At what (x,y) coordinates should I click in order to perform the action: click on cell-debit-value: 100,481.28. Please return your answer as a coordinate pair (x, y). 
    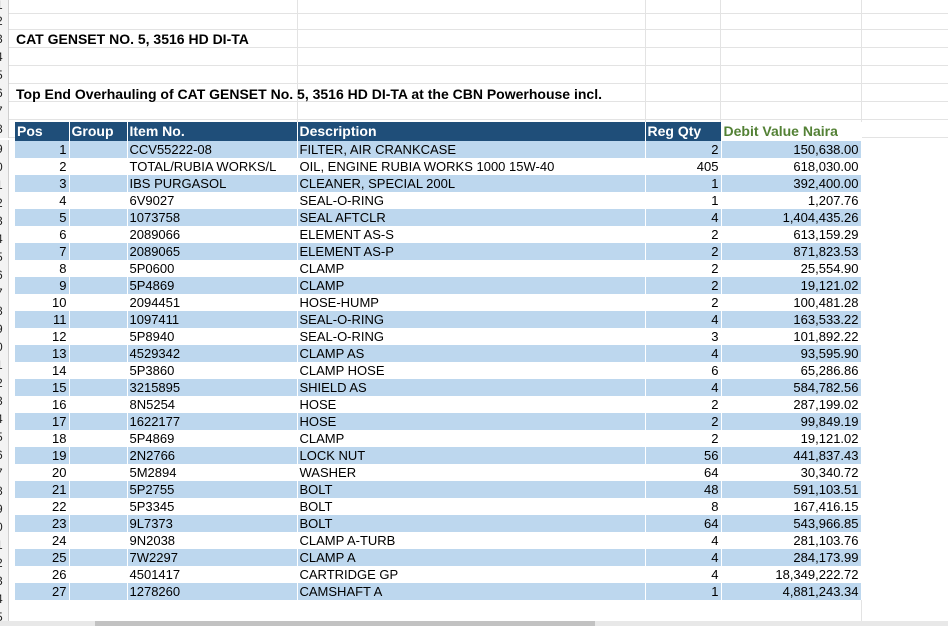
    Looking at the image, I should click on (791, 302).